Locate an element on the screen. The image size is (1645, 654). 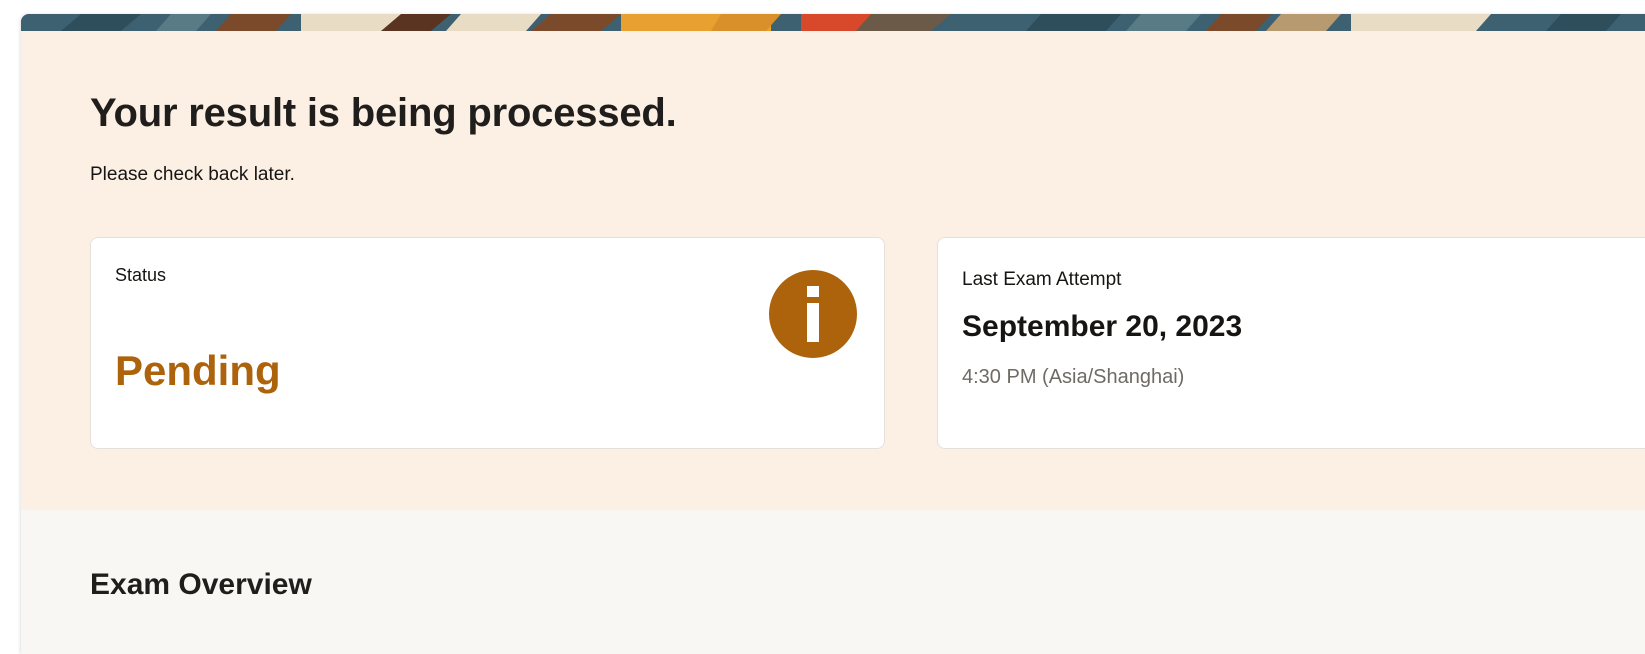
info-glyph-icon is located at coordinates (813, 314).